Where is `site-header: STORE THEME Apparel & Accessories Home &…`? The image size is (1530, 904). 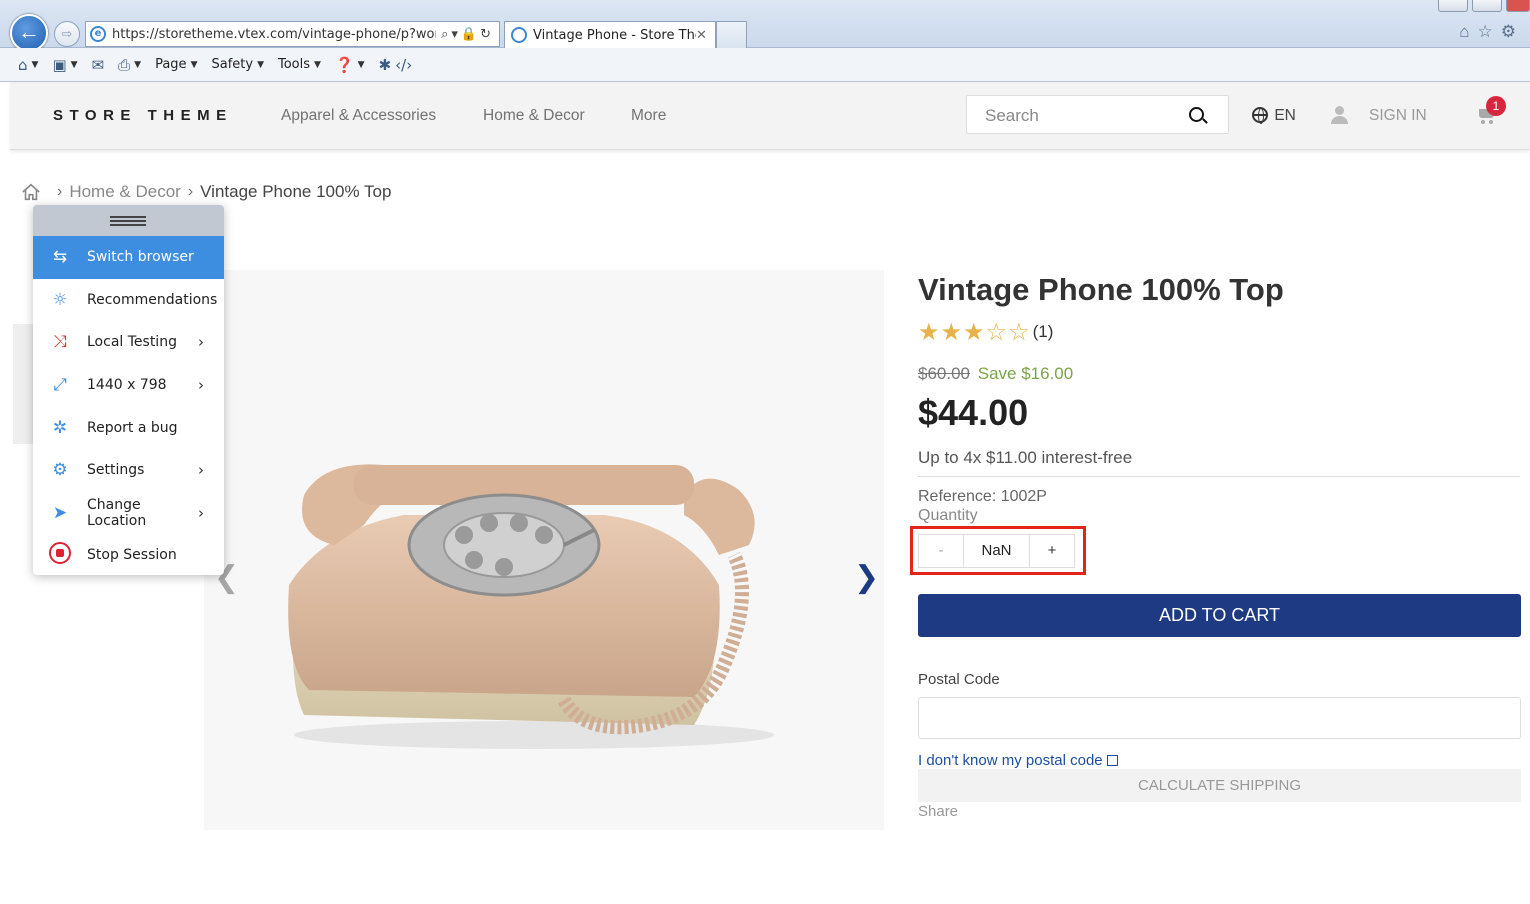 site-header: STORE THEME Apparel & Accessories Home &… is located at coordinates (770, 116).